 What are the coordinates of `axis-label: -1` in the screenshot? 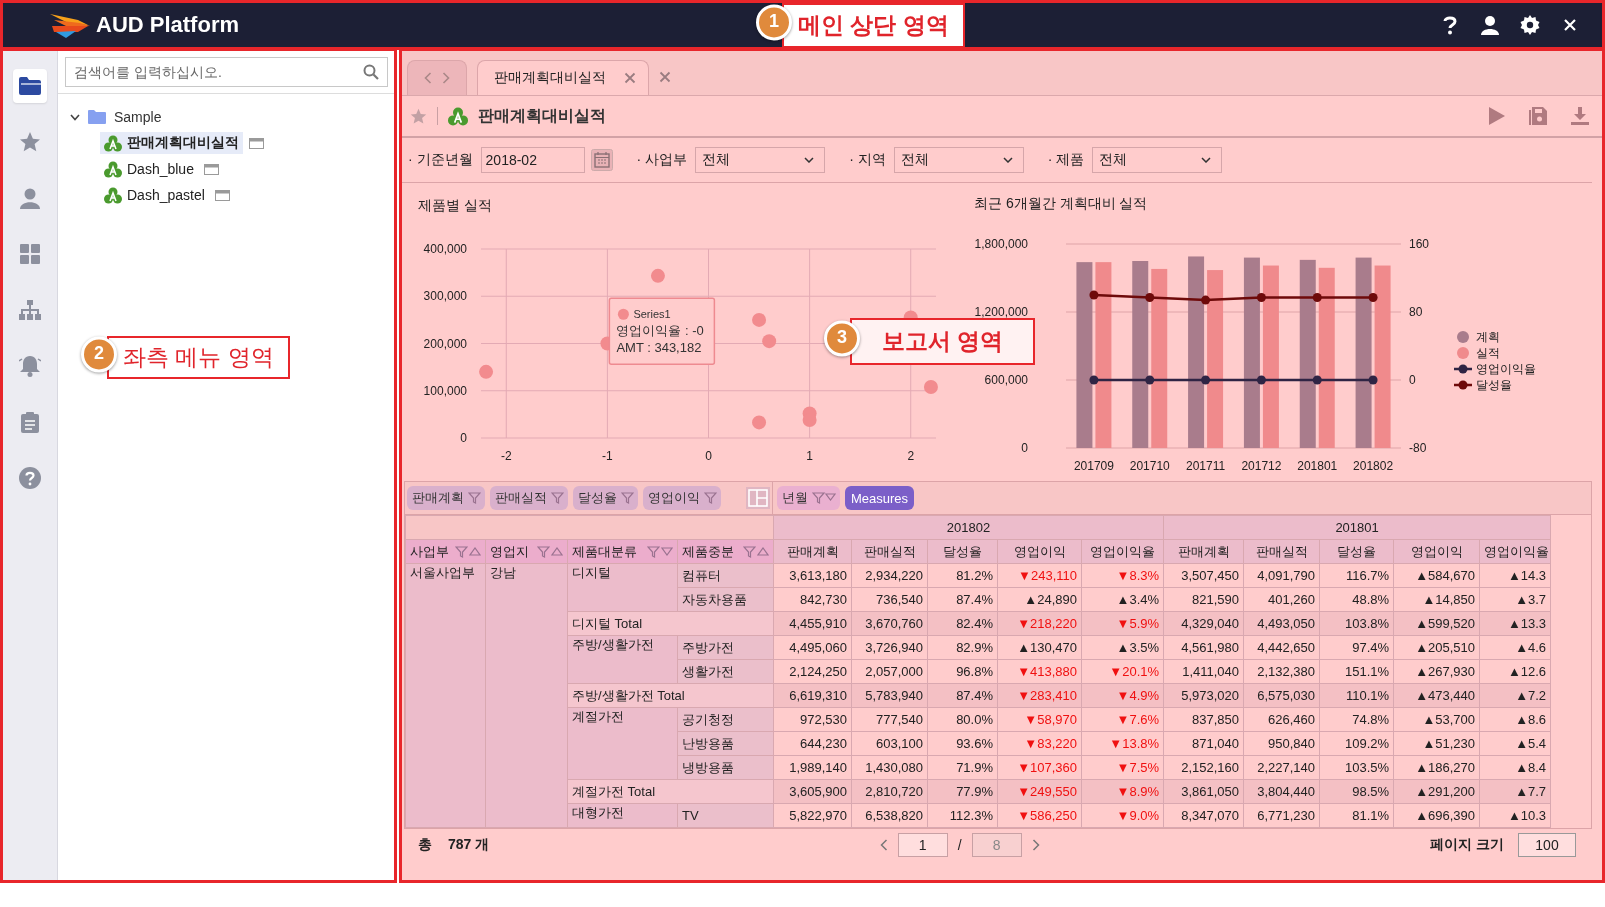 It's located at (607, 456).